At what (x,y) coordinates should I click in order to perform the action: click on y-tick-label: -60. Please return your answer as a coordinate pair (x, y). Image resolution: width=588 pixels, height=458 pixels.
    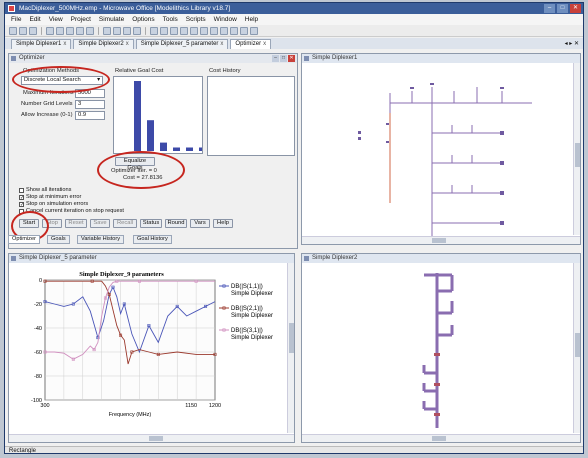
    Looking at the image, I should click on (38, 353).